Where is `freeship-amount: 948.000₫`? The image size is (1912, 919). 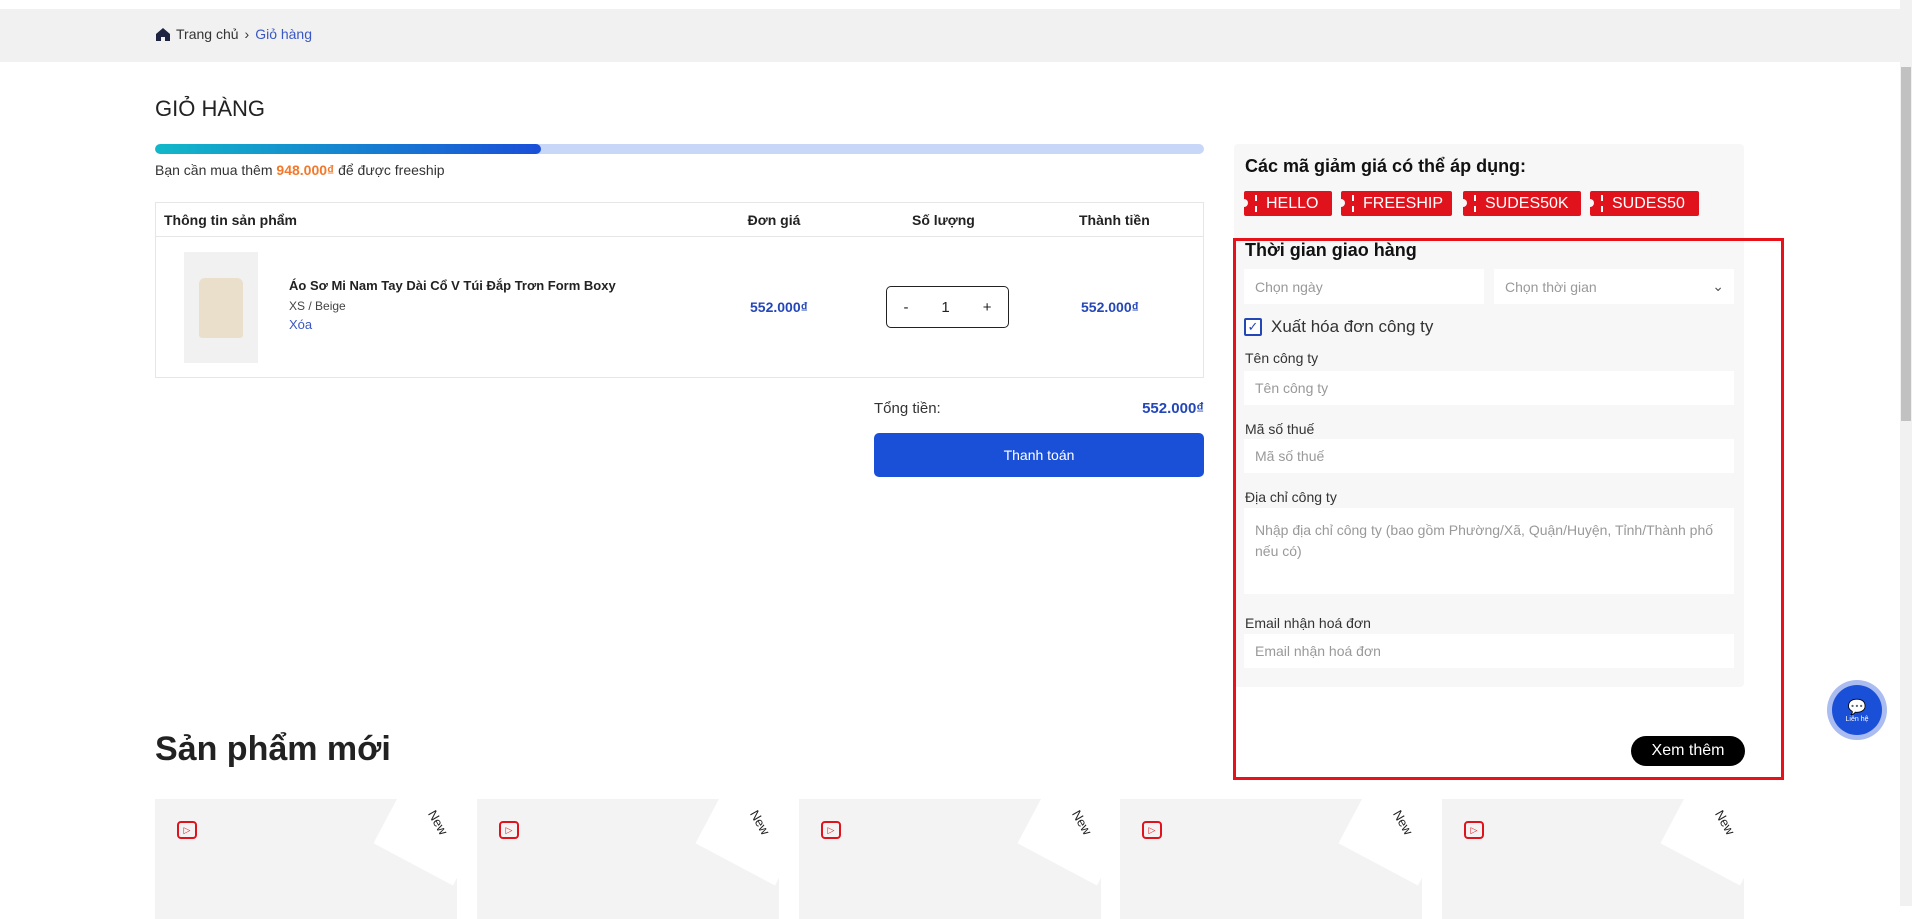
freeship-amount: 948.000₫ is located at coordinates (305, 170).